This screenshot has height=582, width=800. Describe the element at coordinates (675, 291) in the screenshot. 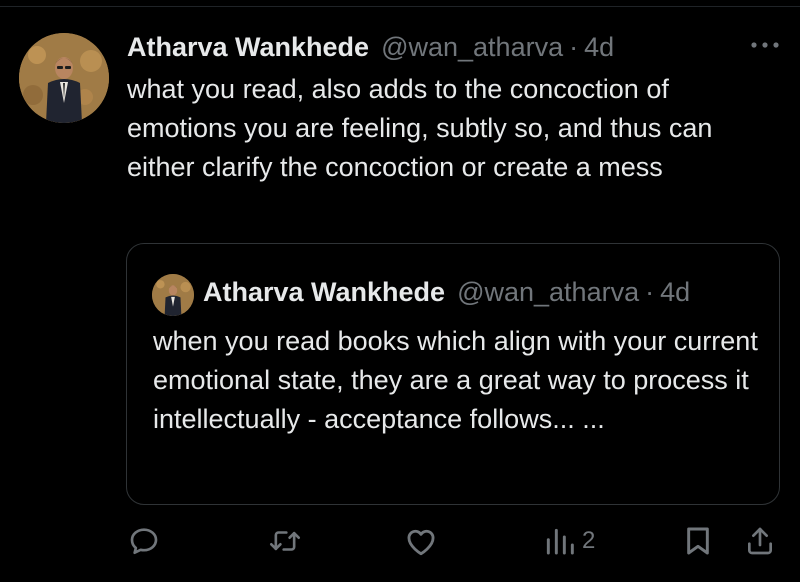

I see `quoted-post-timestamp: 4d` at that location.